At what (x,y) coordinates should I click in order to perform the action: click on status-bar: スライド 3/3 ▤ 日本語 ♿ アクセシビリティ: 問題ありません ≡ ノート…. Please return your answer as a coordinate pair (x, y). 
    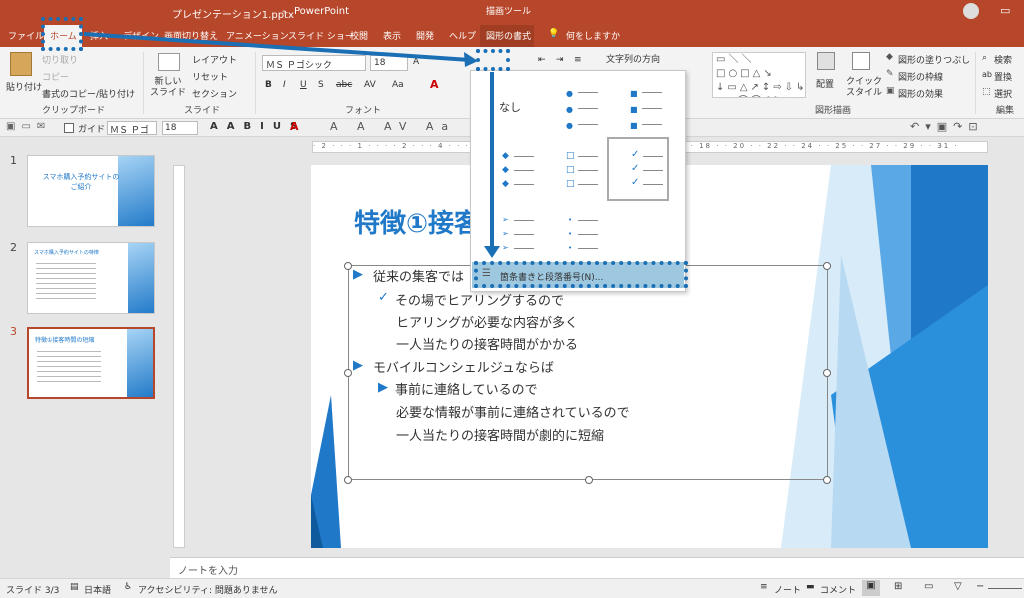
    Looking at the image, I should click on (512, 588).